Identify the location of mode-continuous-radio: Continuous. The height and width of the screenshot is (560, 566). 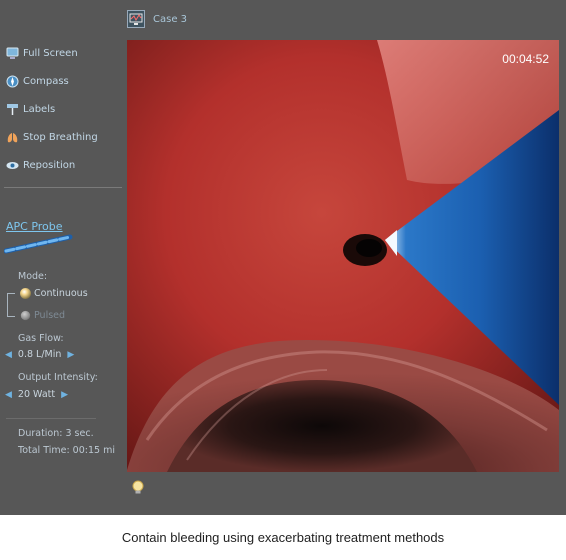
(54, 293).